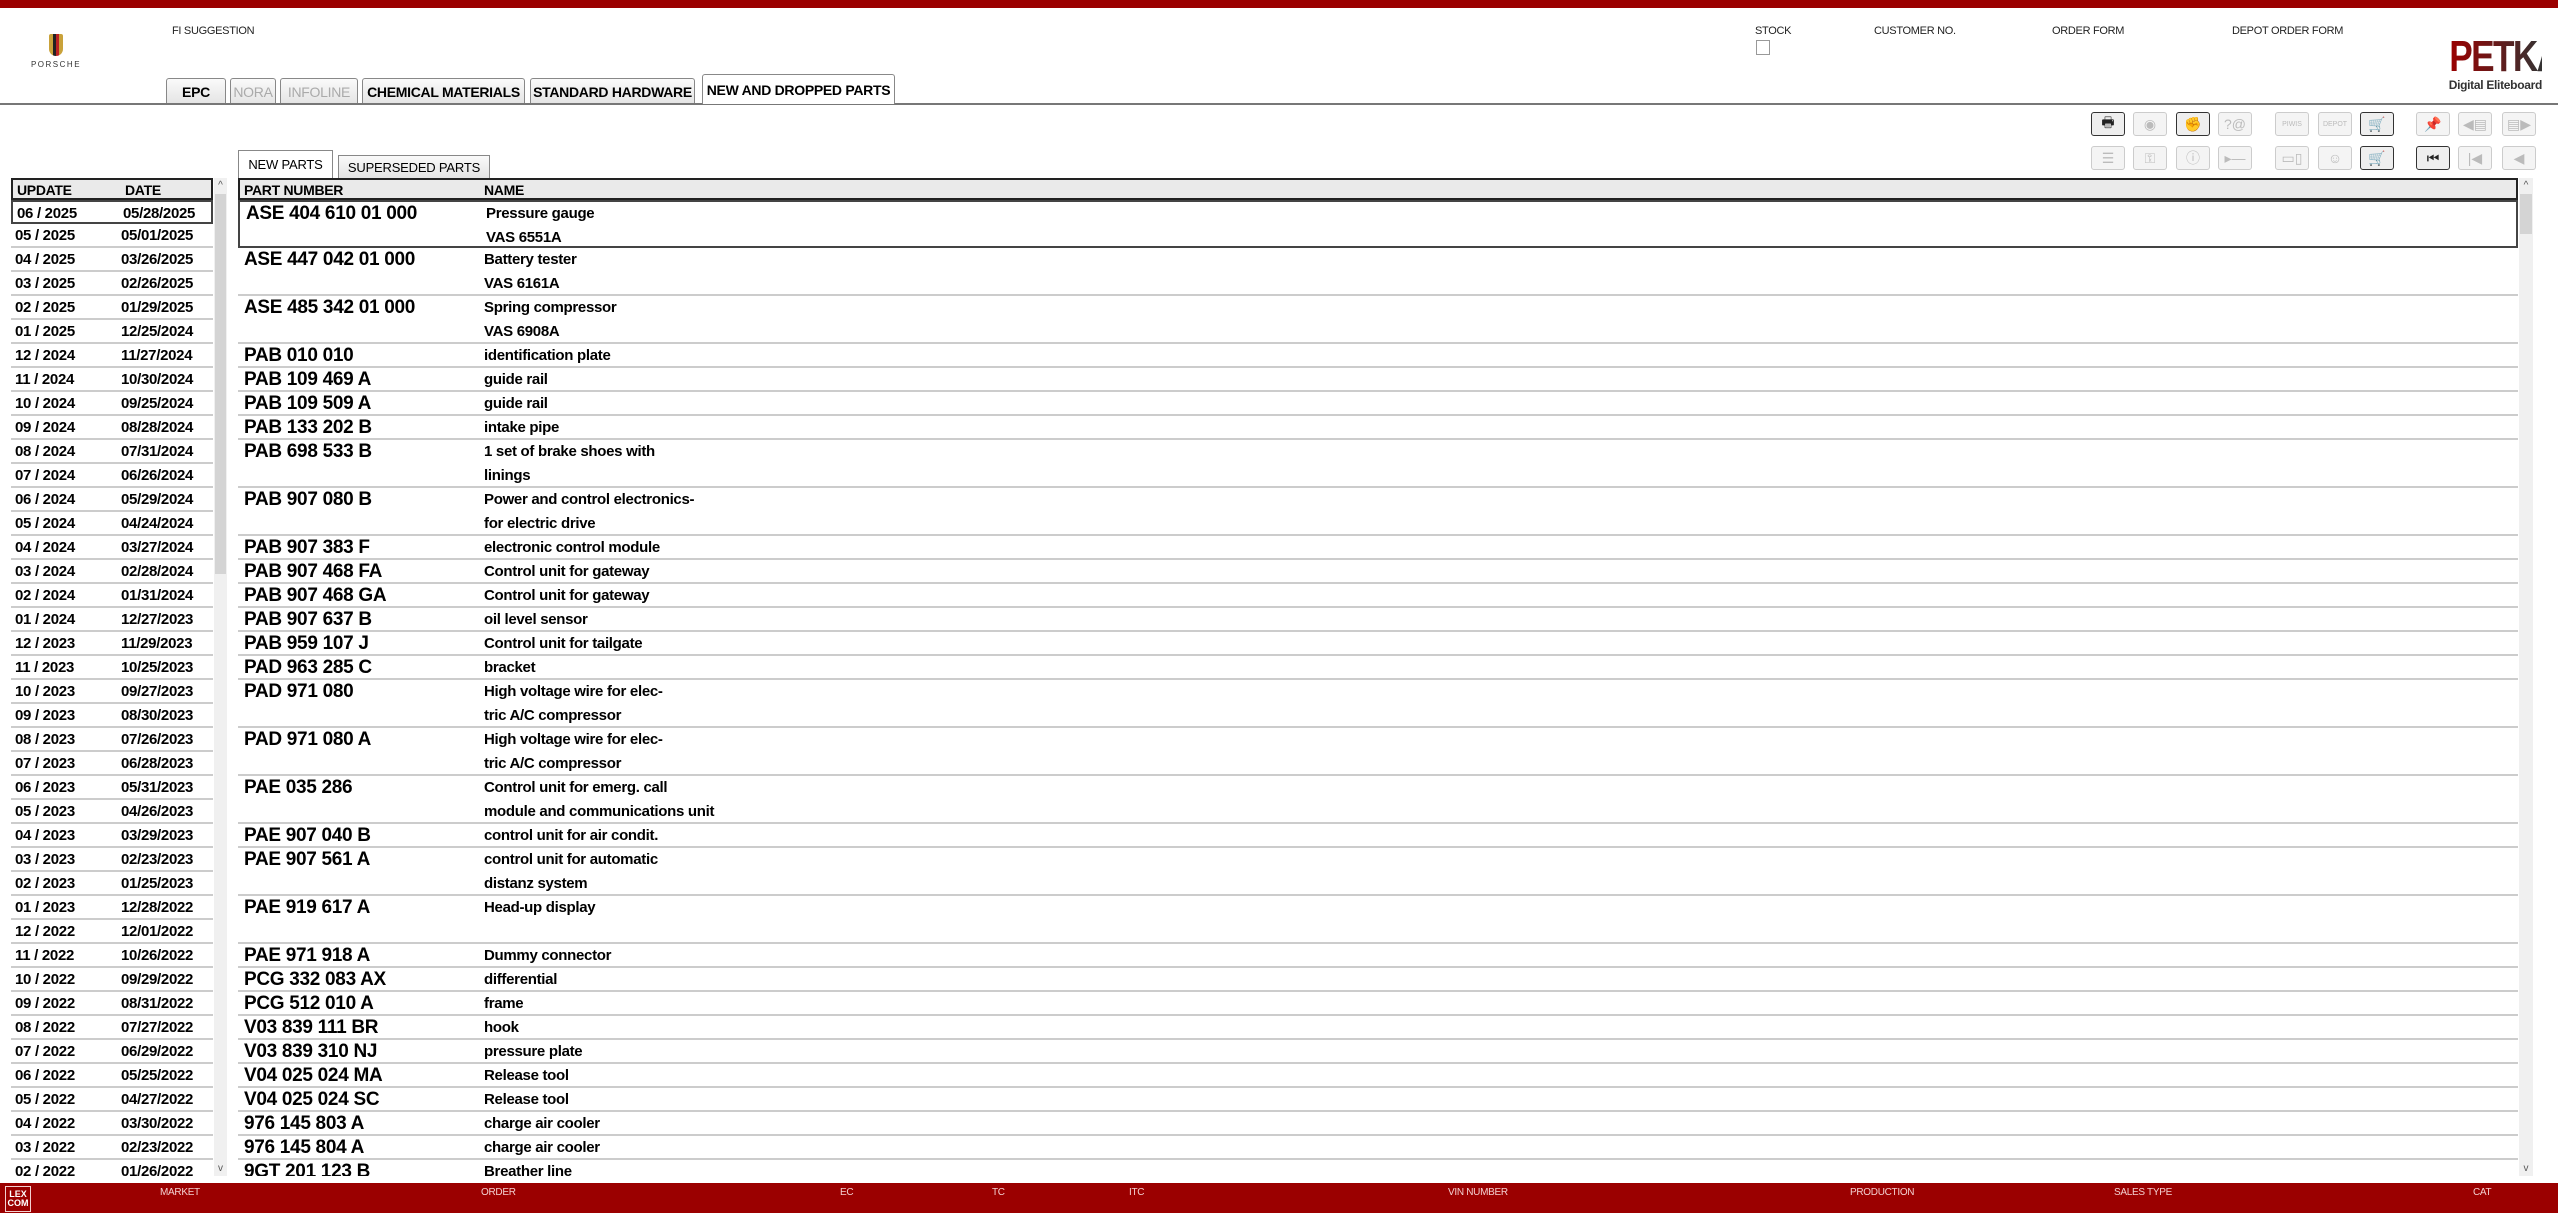  Describe the element at coordinates (112, 932) in the screenshot. I see `update-list-item: 12 / 2022 12/01/2022` at that location.